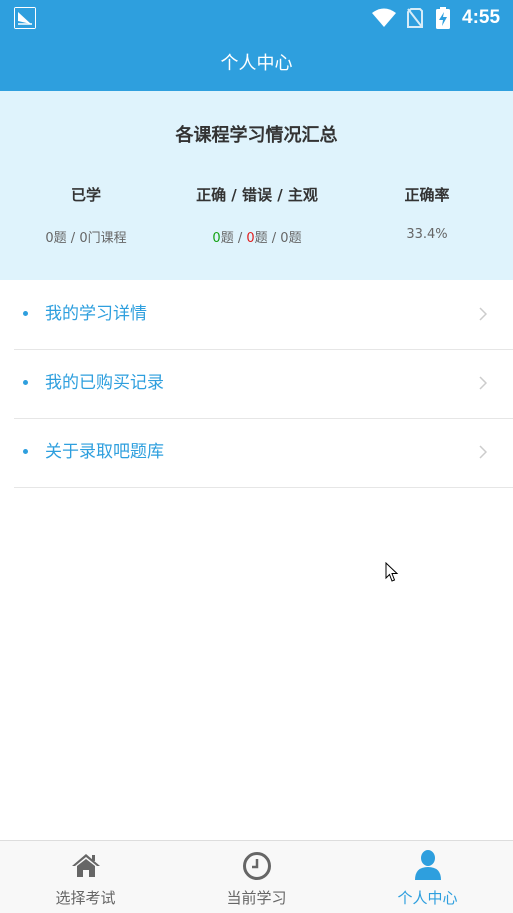 This screenshot has height=913, width=513. Describe the element at coordinates (427, 234) in the screenshot. I see `accuracy-value: 33.4%` at that location.